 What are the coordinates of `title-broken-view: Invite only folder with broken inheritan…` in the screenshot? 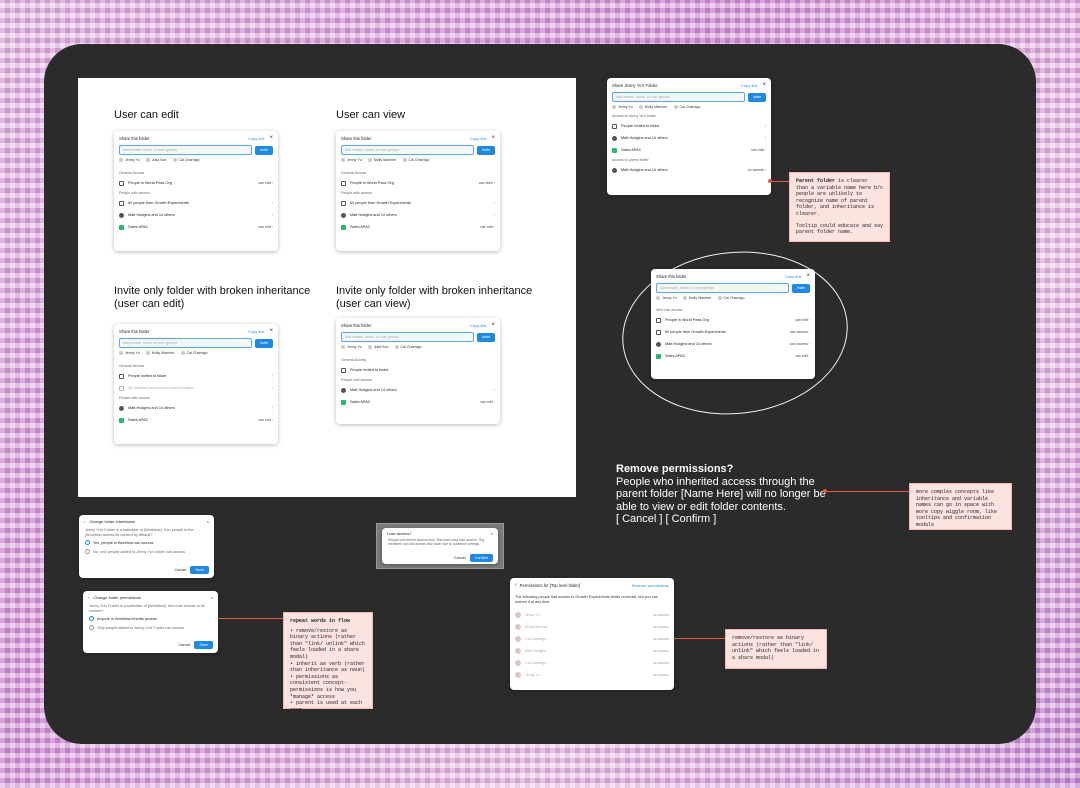 It's located at (434, 297).